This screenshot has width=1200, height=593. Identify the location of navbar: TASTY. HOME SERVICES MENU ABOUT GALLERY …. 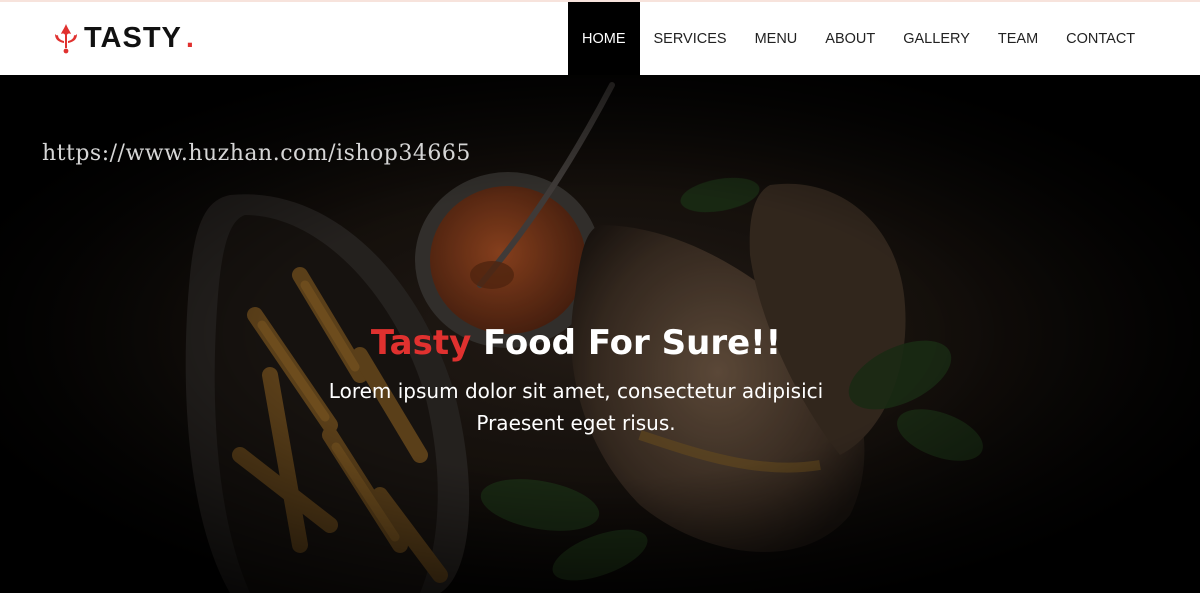
(600, 38).